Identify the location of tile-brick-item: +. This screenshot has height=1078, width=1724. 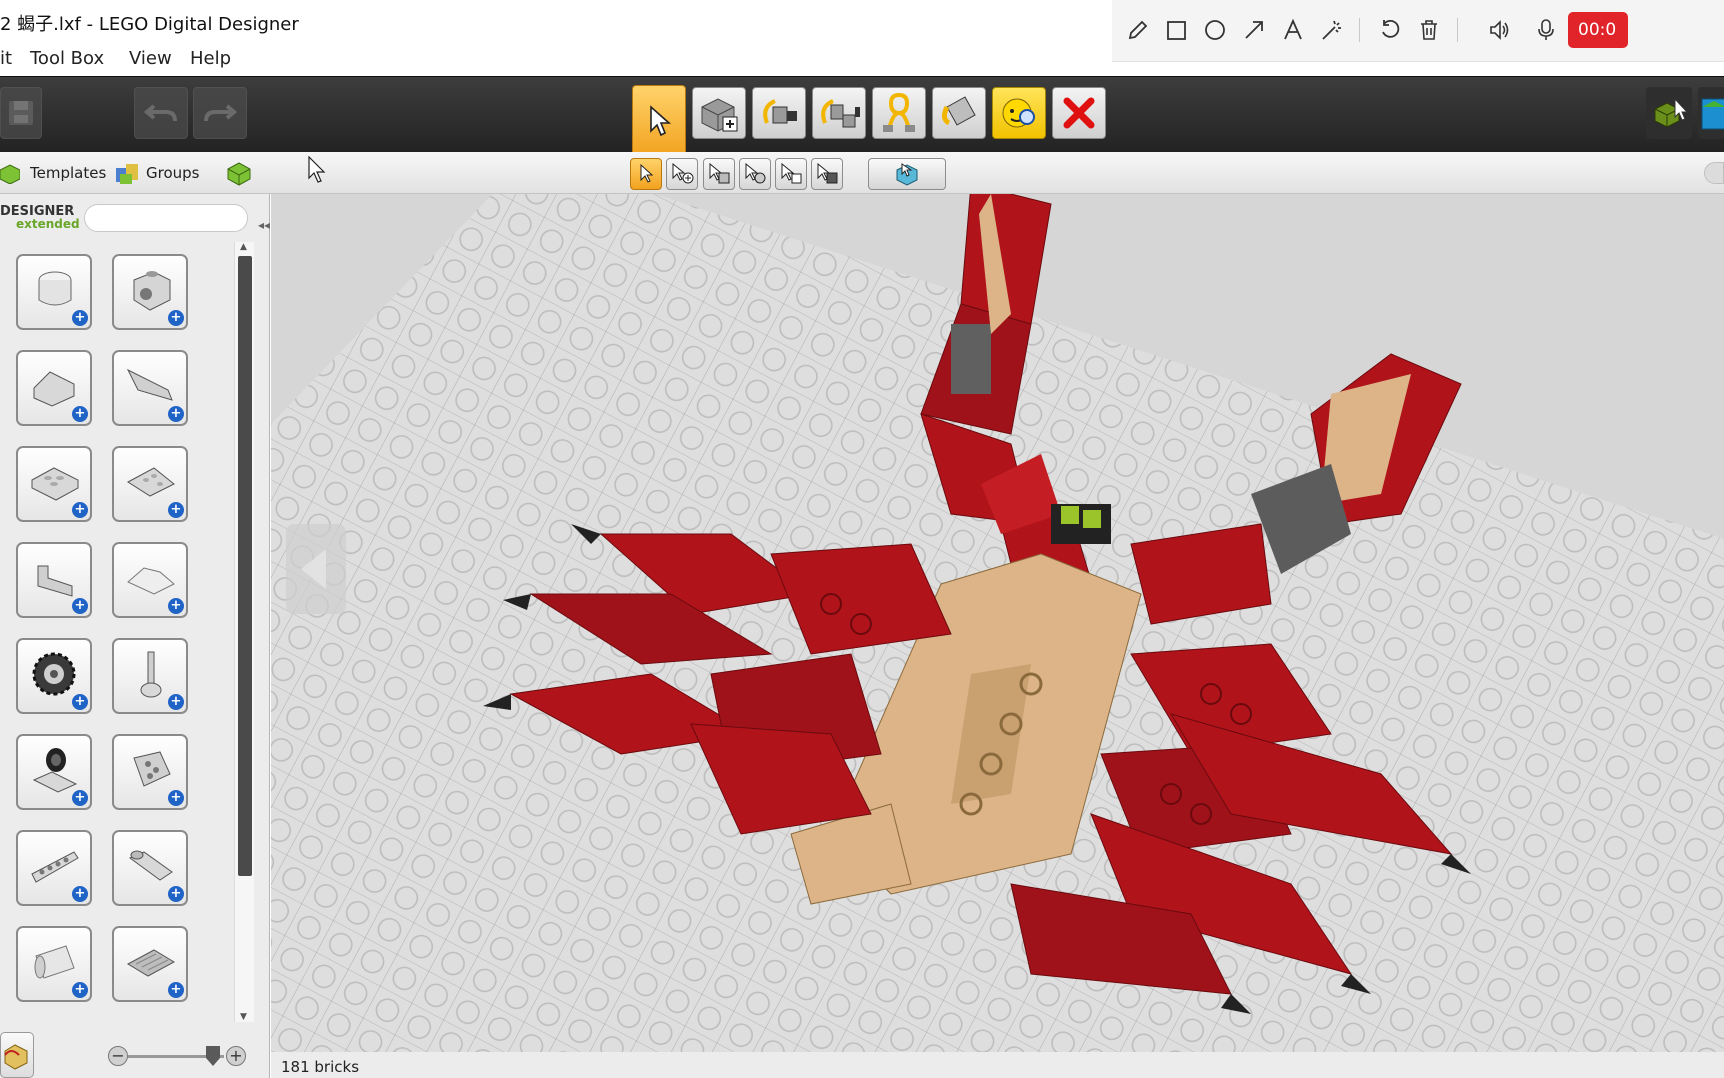
(54, 580).